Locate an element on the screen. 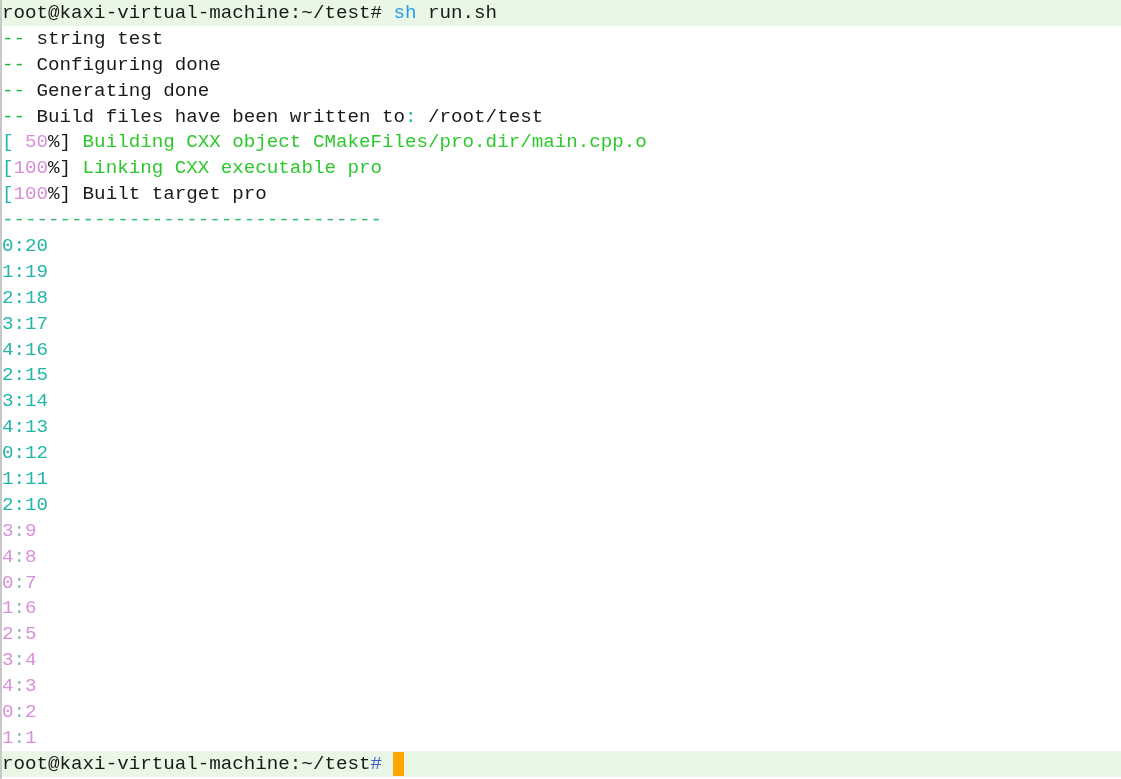 The height and width of the screenshot is (779, 1121). output-line: 0:7 is located at coordinates (19, 582).